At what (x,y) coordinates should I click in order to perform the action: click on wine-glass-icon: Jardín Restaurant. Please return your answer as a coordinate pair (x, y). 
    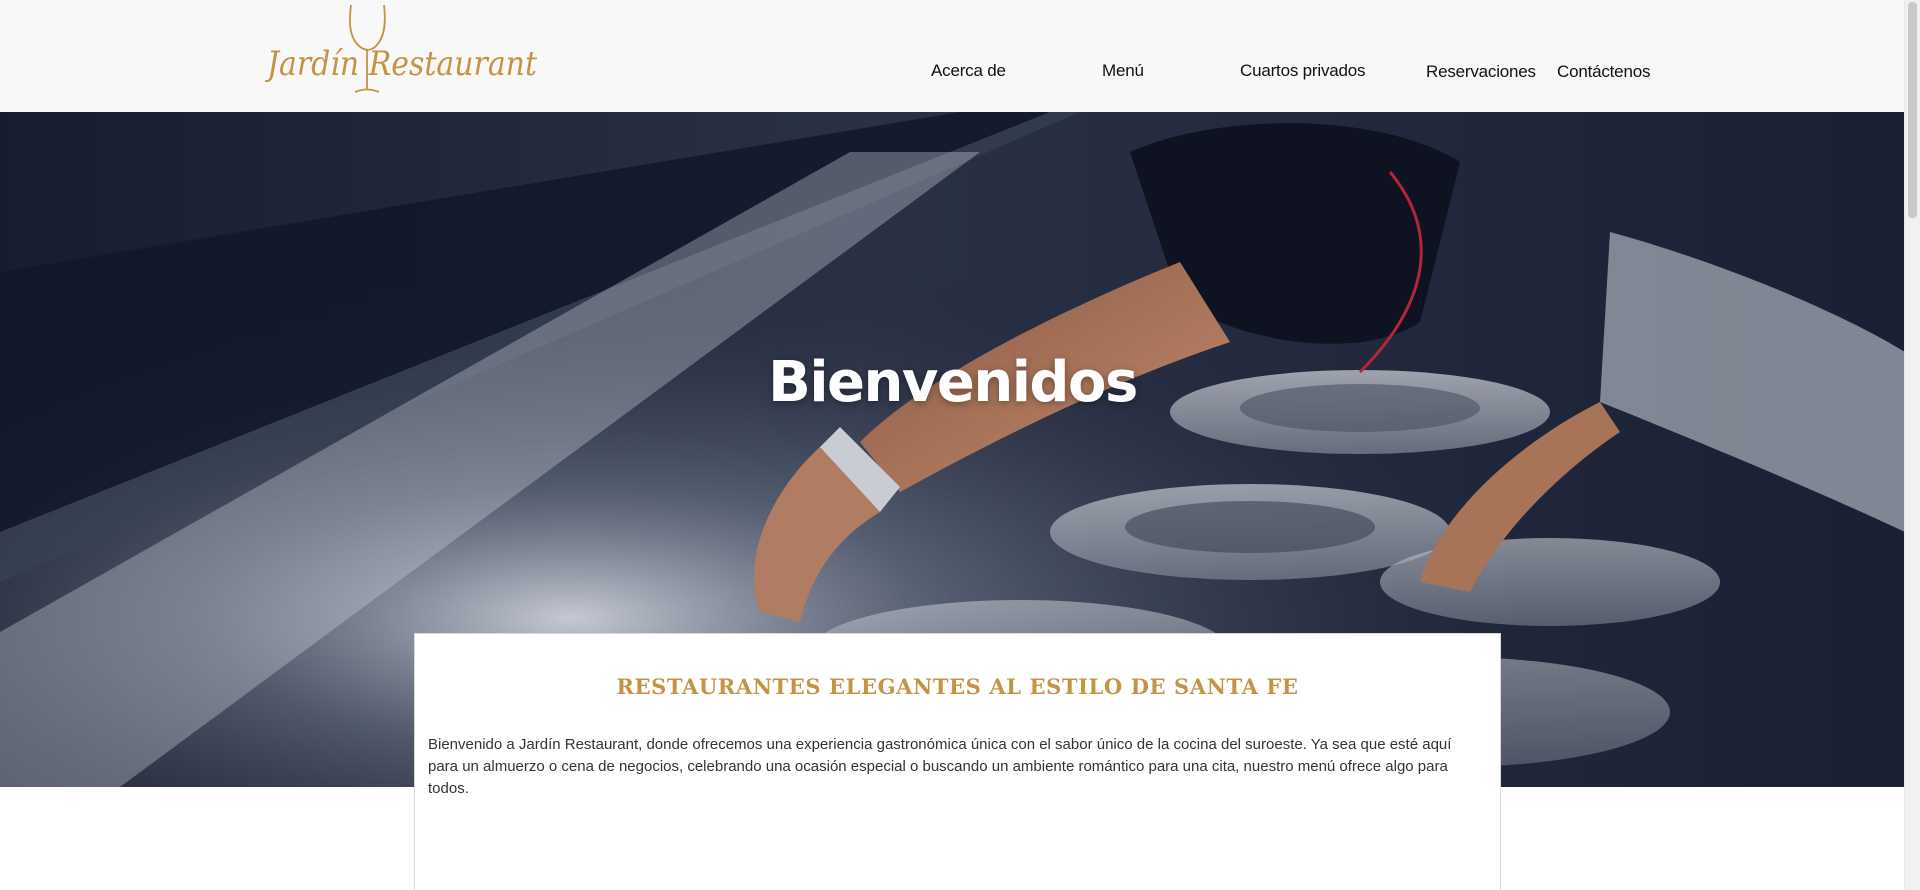
    Looking at the image, I should click on (401, 48).